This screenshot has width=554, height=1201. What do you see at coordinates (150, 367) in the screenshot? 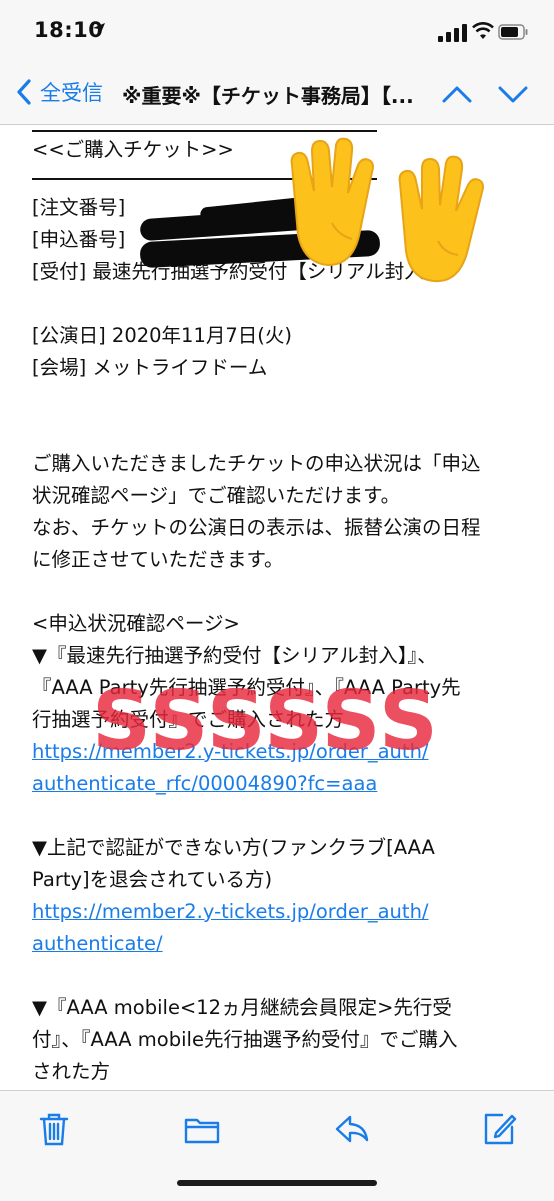
I see `venue: [会場] メットライフドーム` at bounding box center [150, 367].